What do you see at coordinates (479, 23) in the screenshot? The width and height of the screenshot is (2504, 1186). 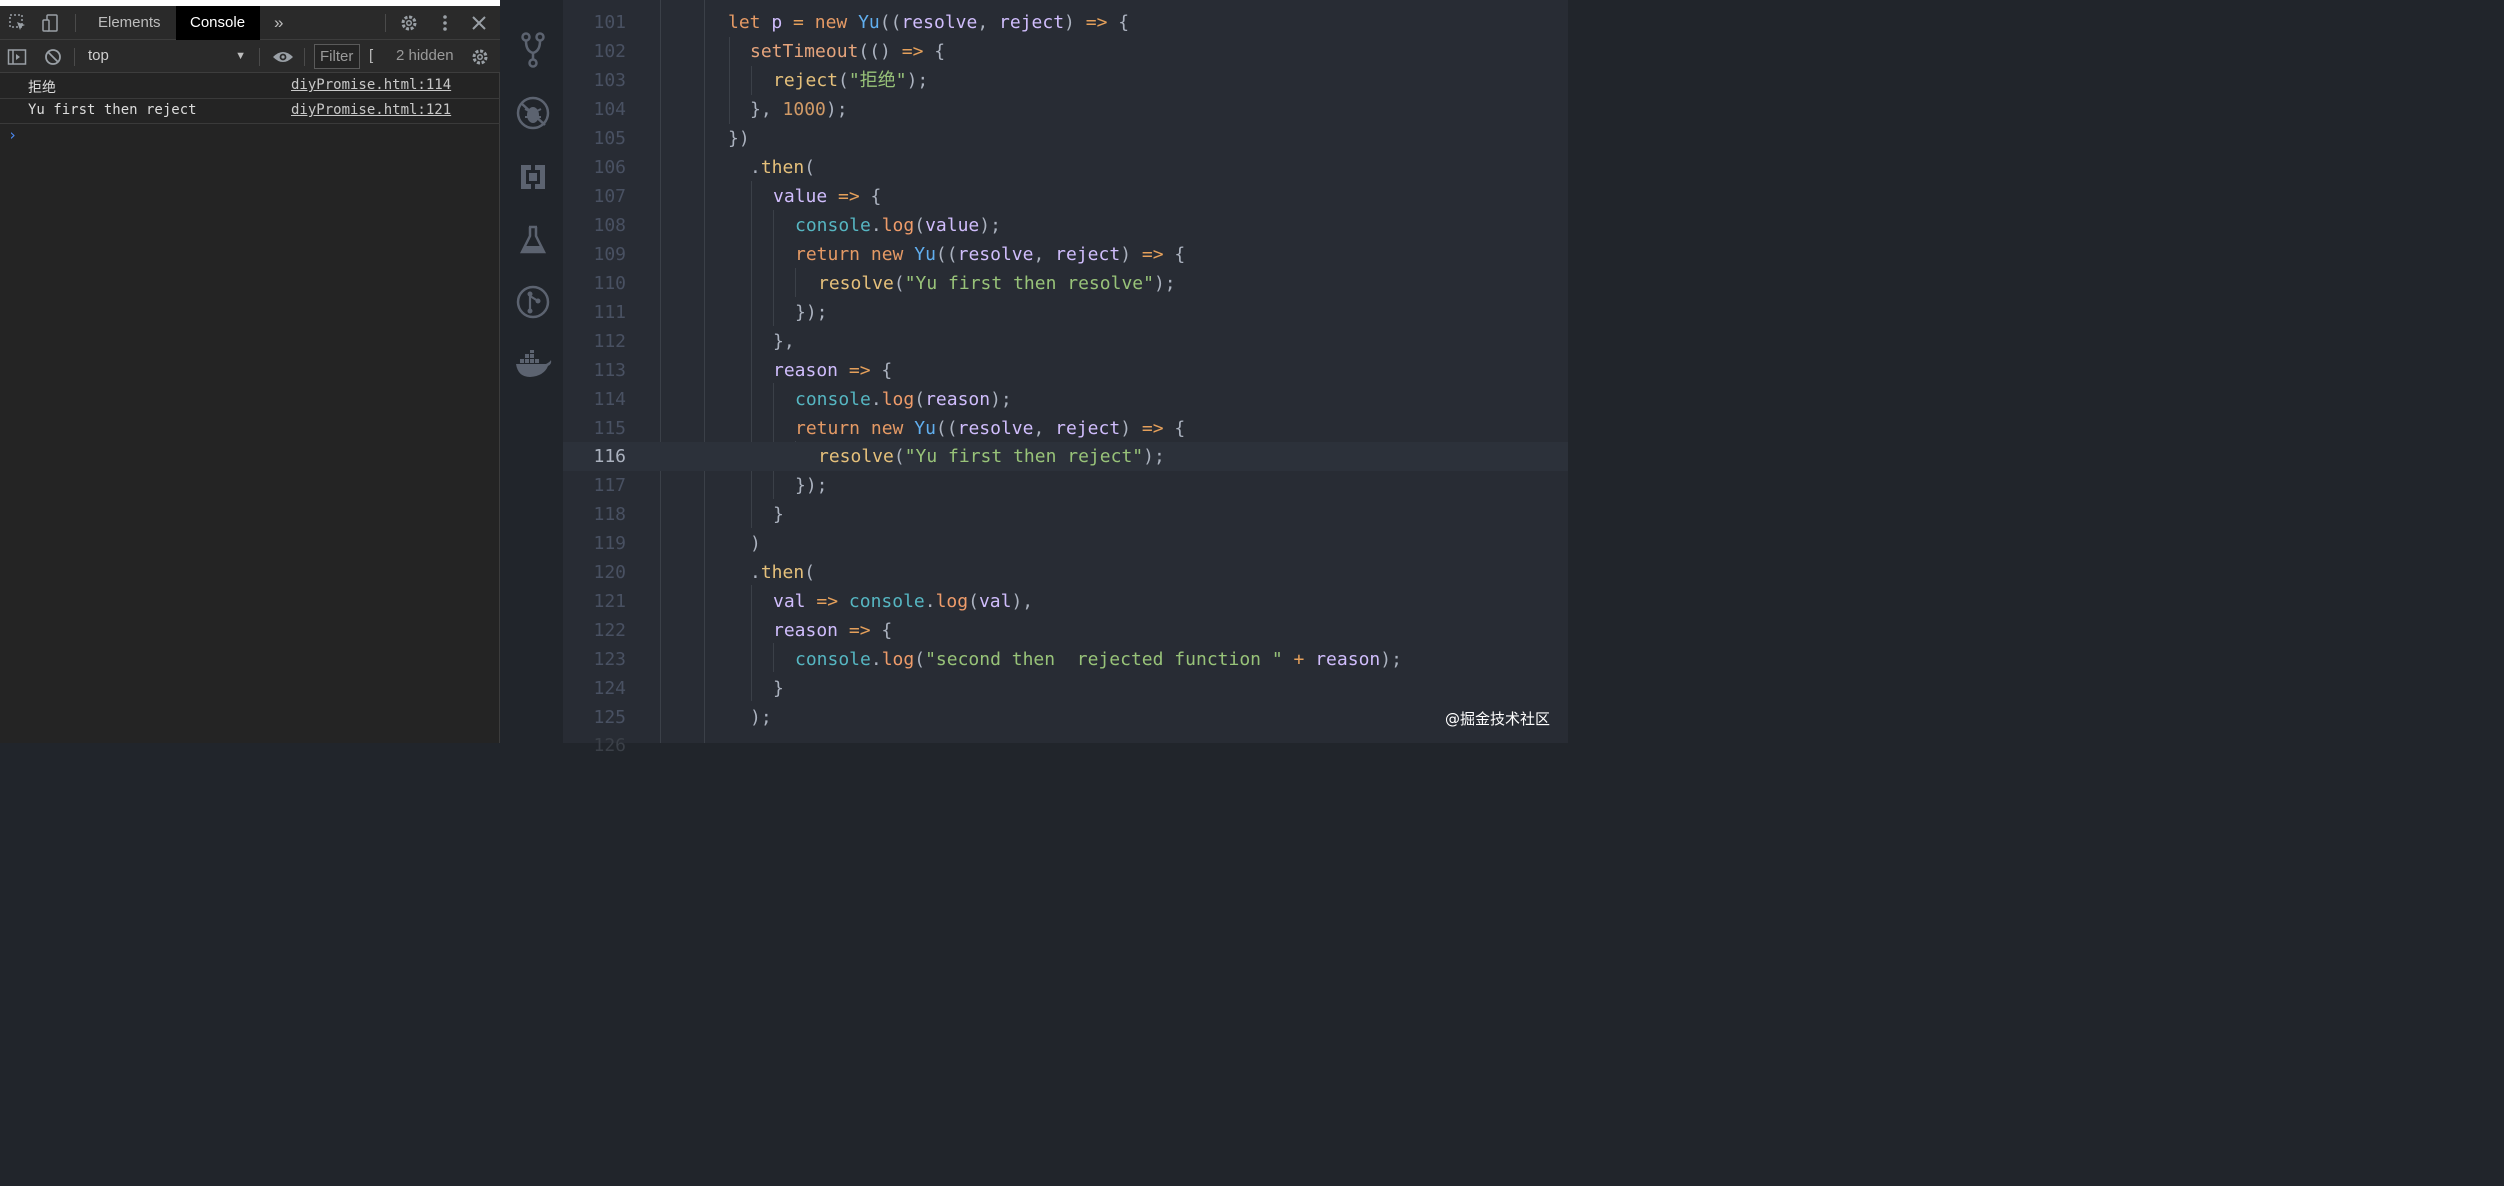 I see `close-icon` at bounding box center [479, 23].